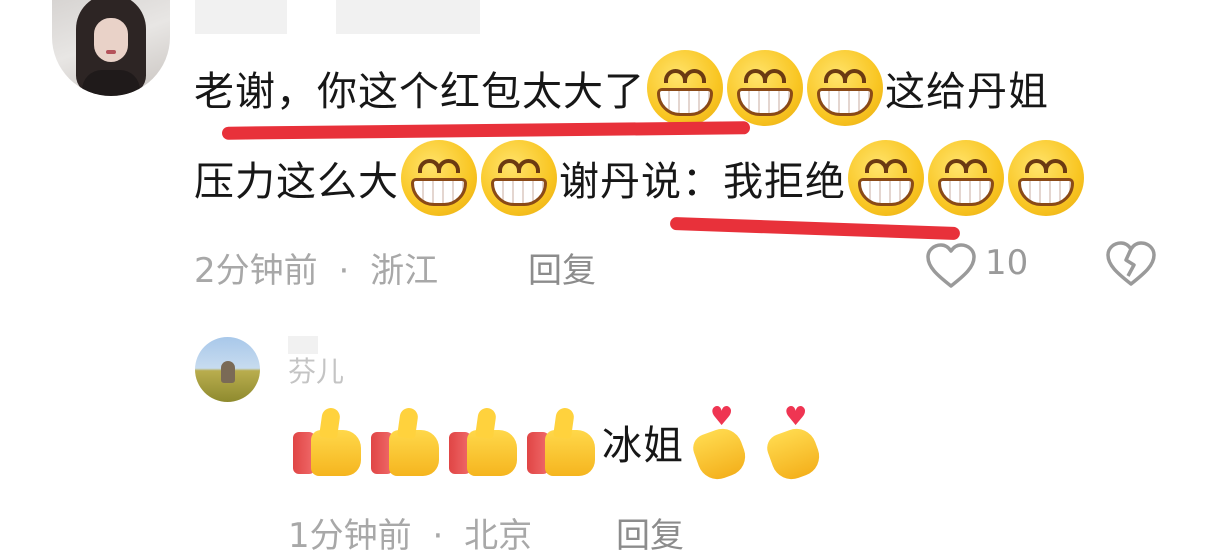 The image size is (1220, 557). I want to click on username-mask-right, so click(408, 17).